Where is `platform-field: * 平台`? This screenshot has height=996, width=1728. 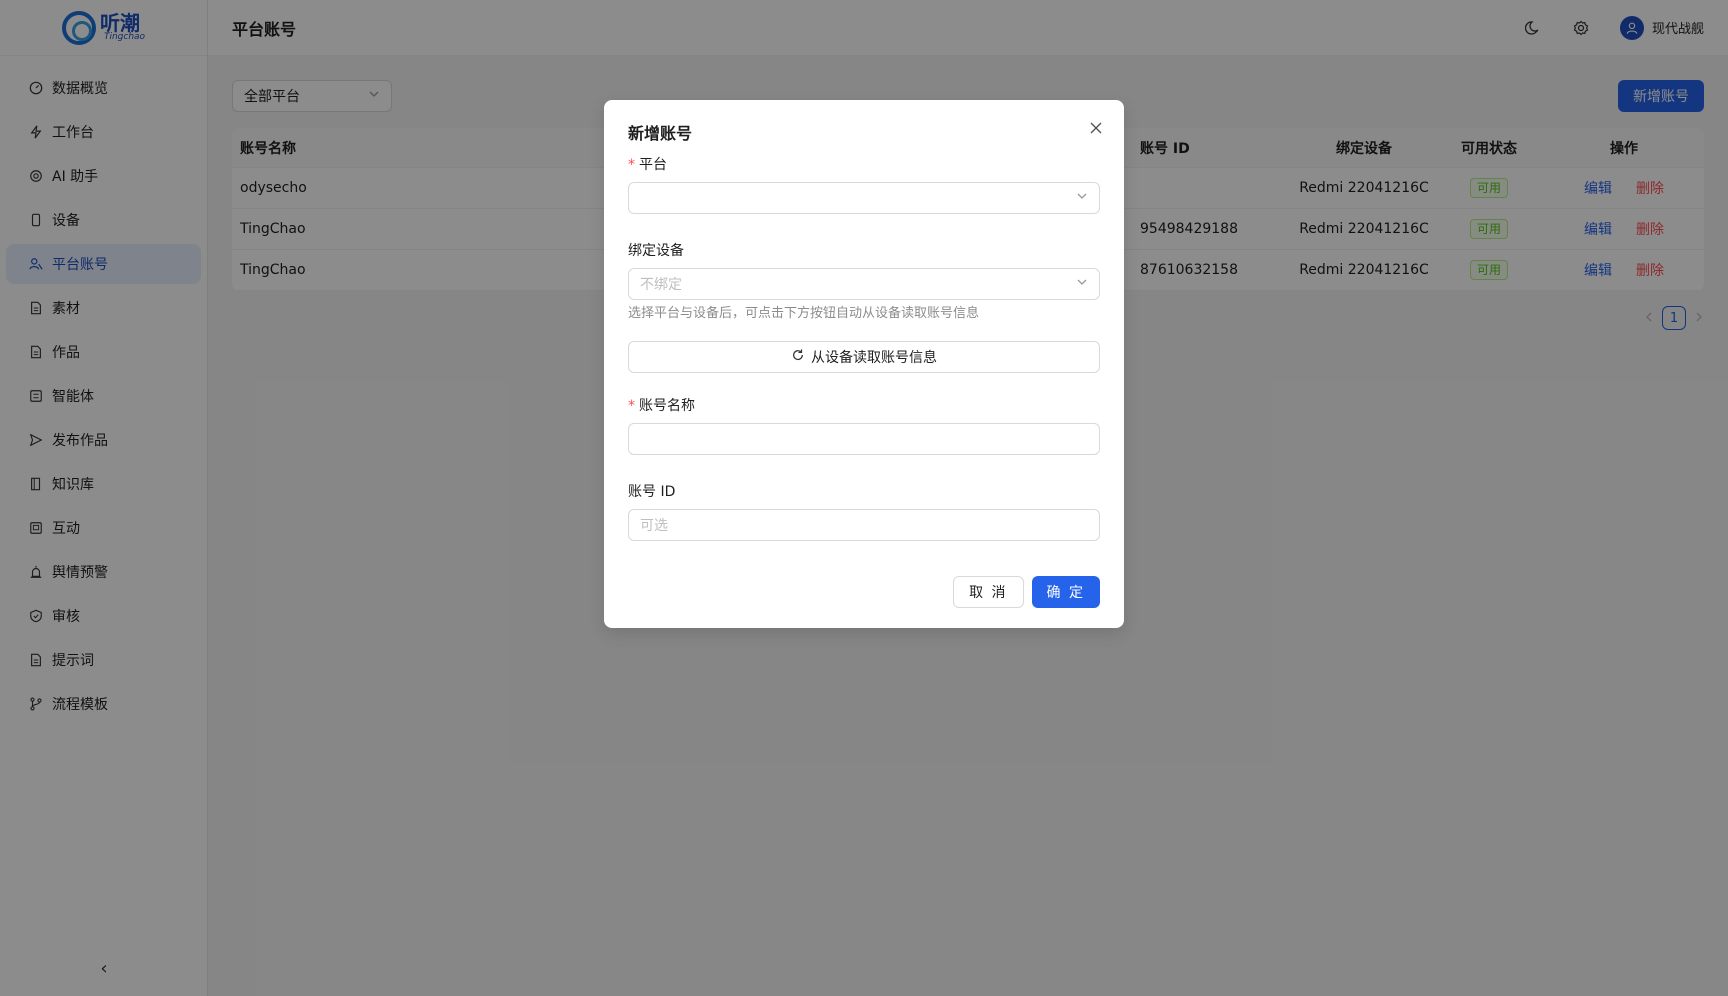
platform-field: * 平台 is located at coordinates (864, 184).